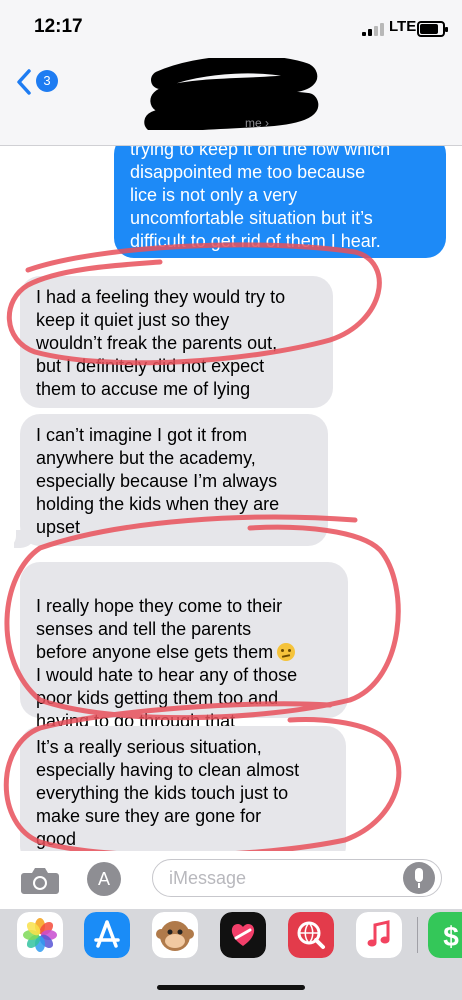 The height and width of the screenshot is (1000, 462). I want to click on bubble-tail, so click(20, 539).